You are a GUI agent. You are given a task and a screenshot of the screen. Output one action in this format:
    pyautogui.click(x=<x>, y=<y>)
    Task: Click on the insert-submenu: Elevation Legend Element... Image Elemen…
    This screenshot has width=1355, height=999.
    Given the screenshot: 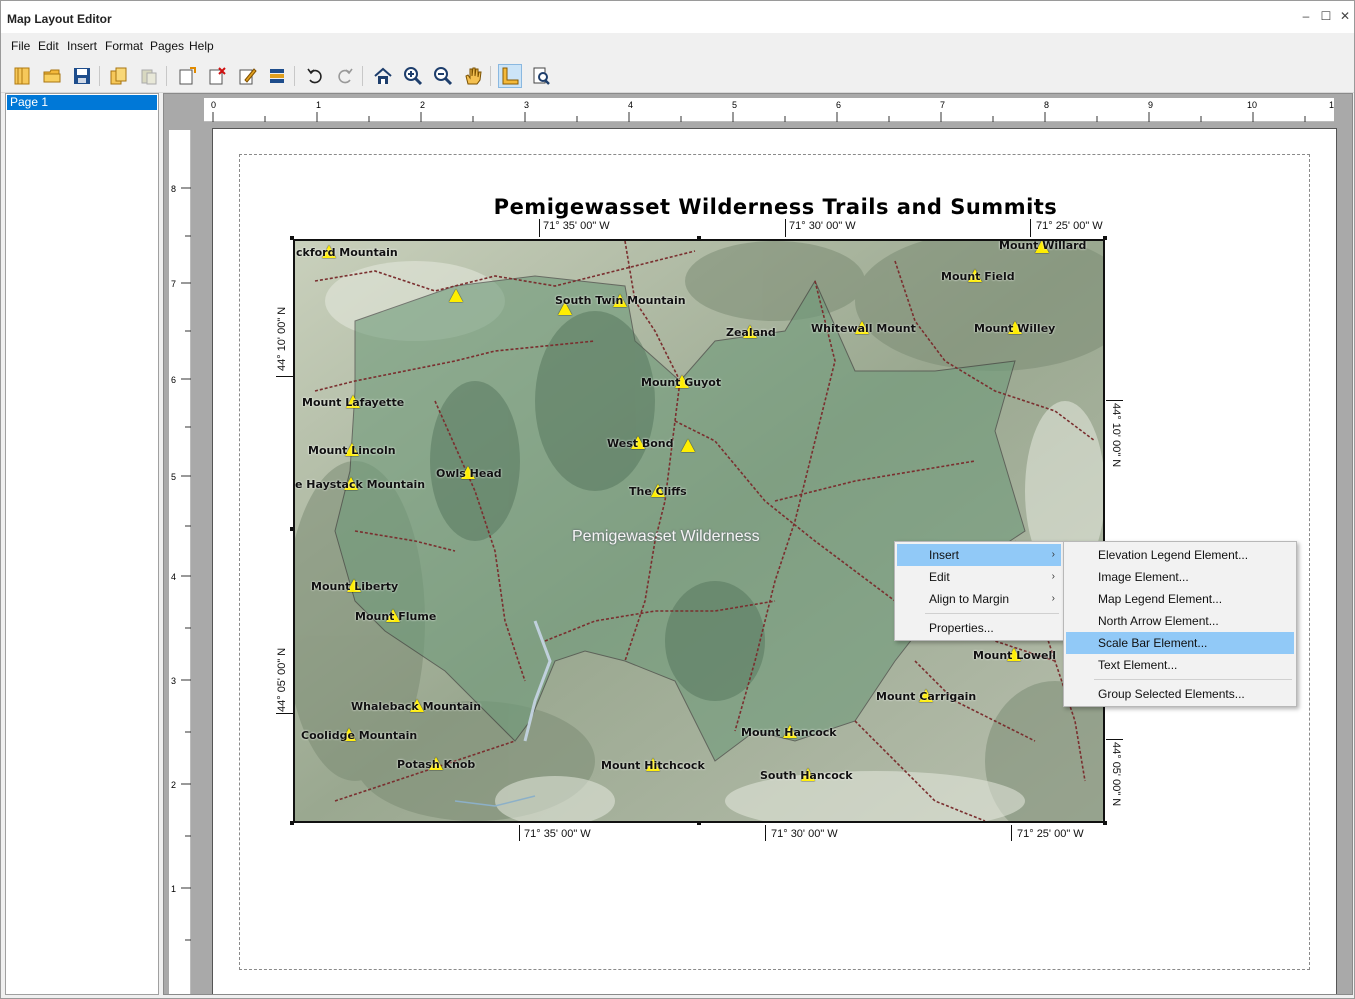 What is the action you would take?
    pyautogui.click(x=1180, y=624)
    